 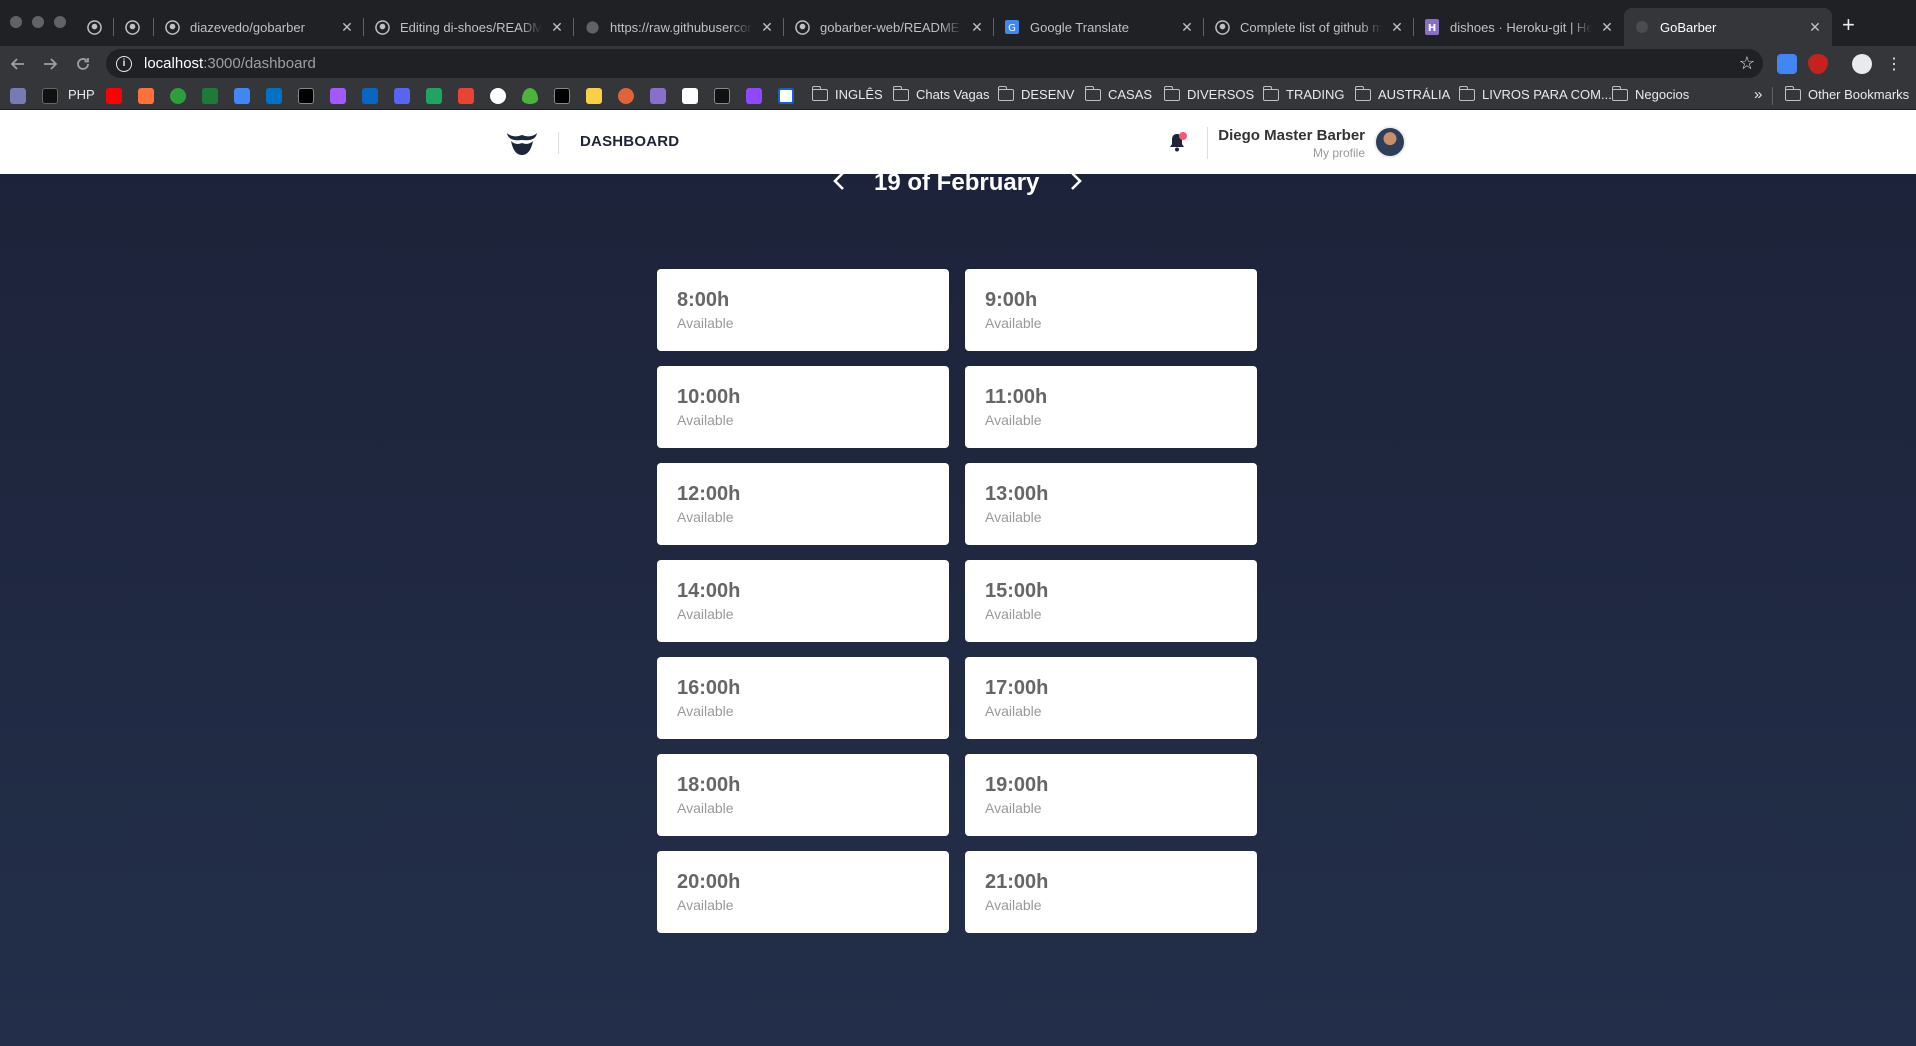 What do you see at coordinates (124, 63) in the screenshot?
I see `site-info-icon: i` at bounding box center [124, 63].